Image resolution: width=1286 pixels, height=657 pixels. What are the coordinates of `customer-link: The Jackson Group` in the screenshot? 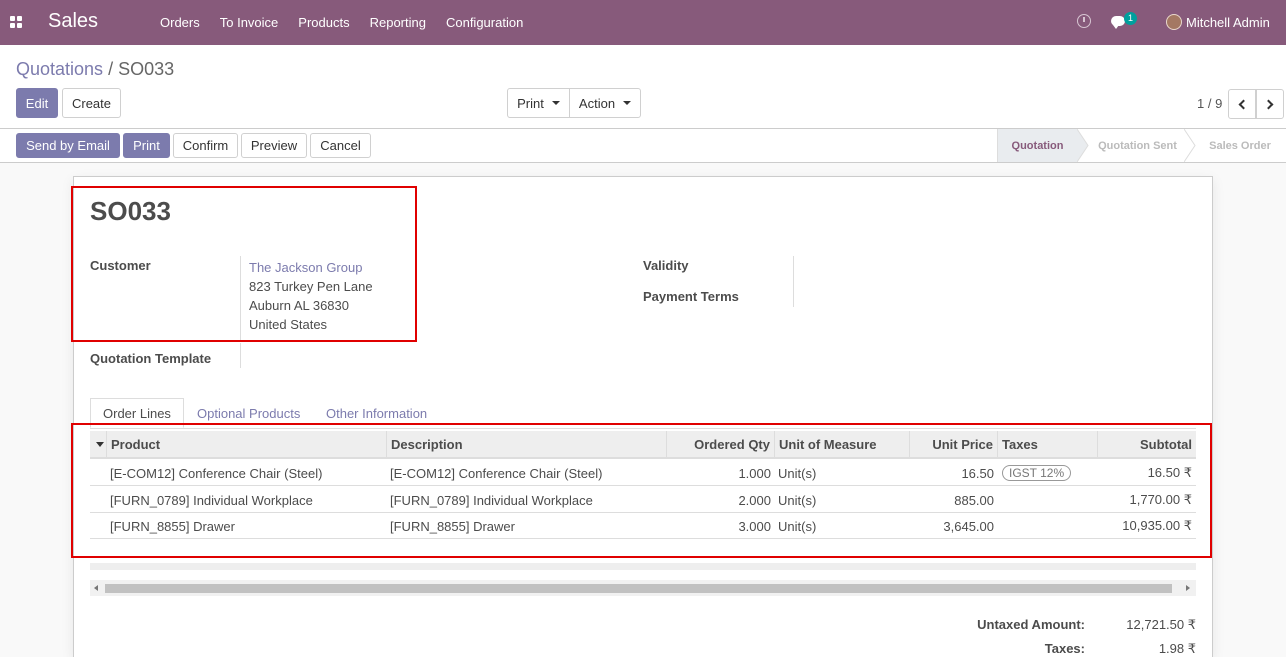 It's located at (305, 267).